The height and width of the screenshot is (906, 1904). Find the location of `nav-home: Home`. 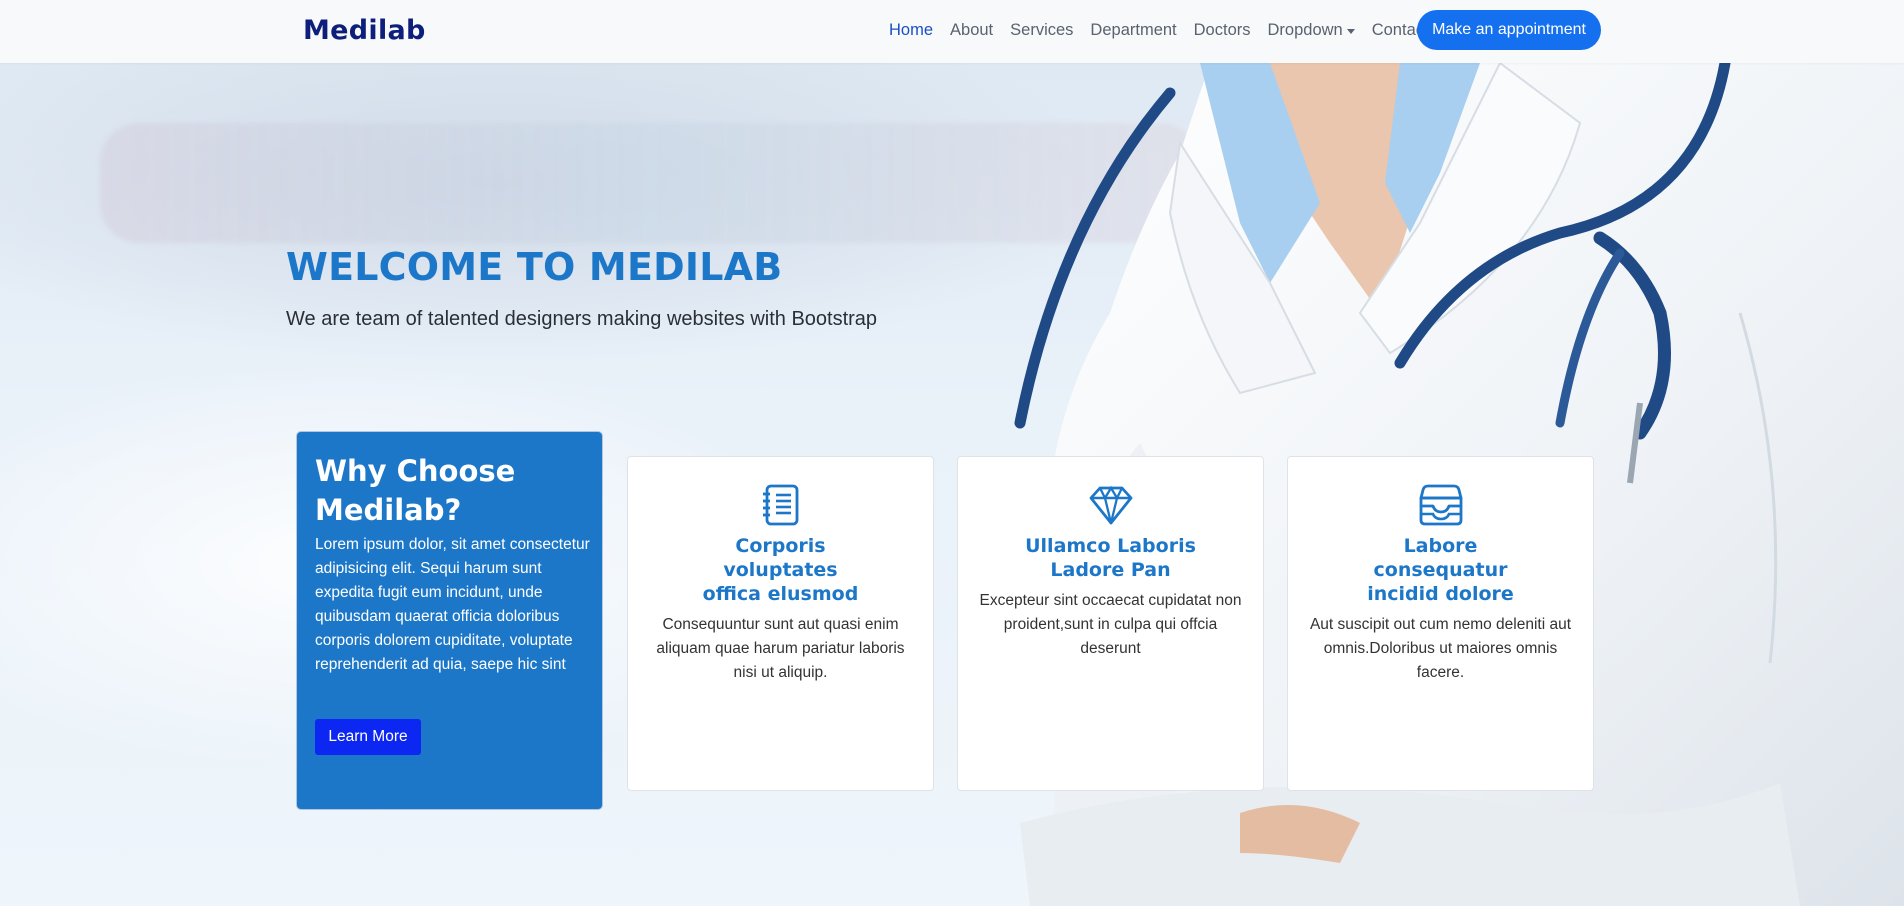

nav-home: Home is located at coordinates (911, 30).